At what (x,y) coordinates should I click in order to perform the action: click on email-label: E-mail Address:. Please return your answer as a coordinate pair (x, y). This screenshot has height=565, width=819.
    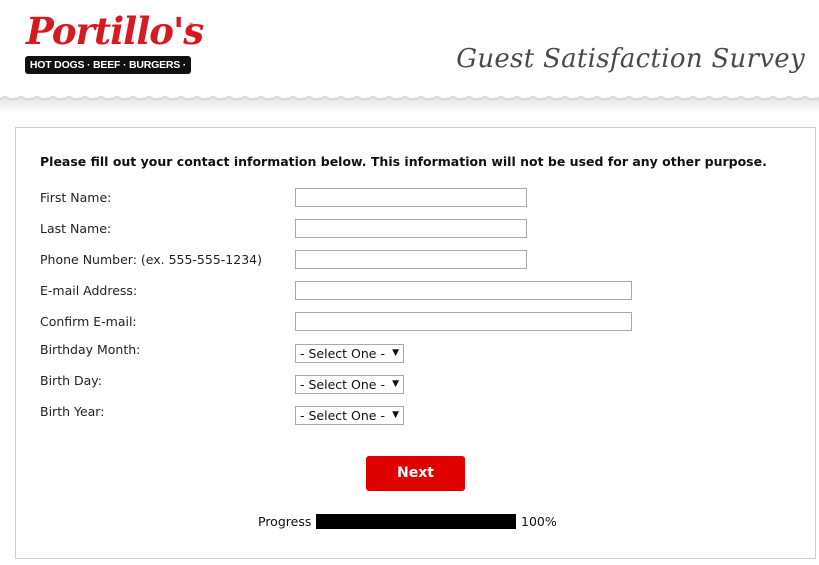
    Looking at the image, I should click on (89, 290).